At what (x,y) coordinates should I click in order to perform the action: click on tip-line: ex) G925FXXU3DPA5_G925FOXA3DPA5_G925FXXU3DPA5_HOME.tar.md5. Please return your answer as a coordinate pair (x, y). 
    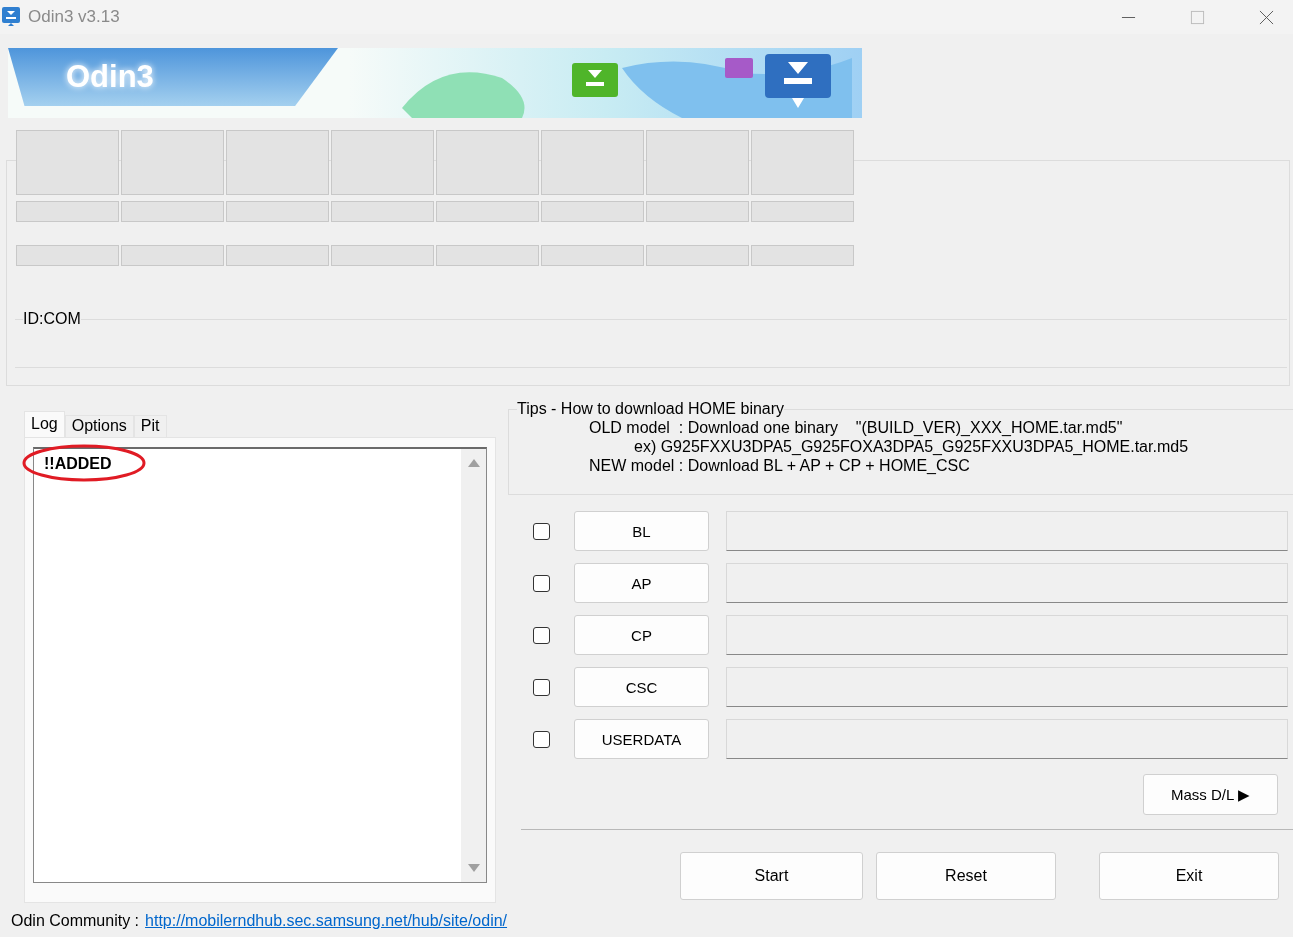
    Looking at the image, I should click on (911, 446).